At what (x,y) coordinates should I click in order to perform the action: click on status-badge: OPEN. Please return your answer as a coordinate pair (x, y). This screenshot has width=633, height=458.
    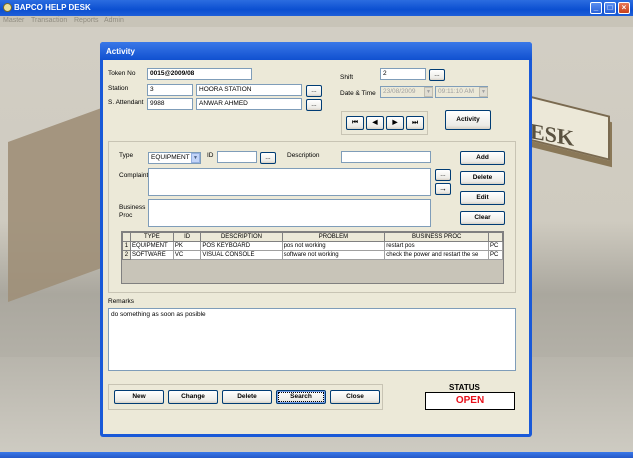
    Looking at the image, I should click on (470, 401).